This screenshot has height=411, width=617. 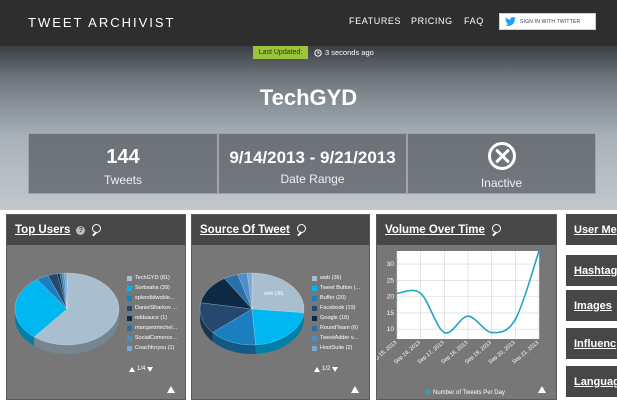 I want to click on stat-tweets: 144 Tweets, so click(x=123, y=163).